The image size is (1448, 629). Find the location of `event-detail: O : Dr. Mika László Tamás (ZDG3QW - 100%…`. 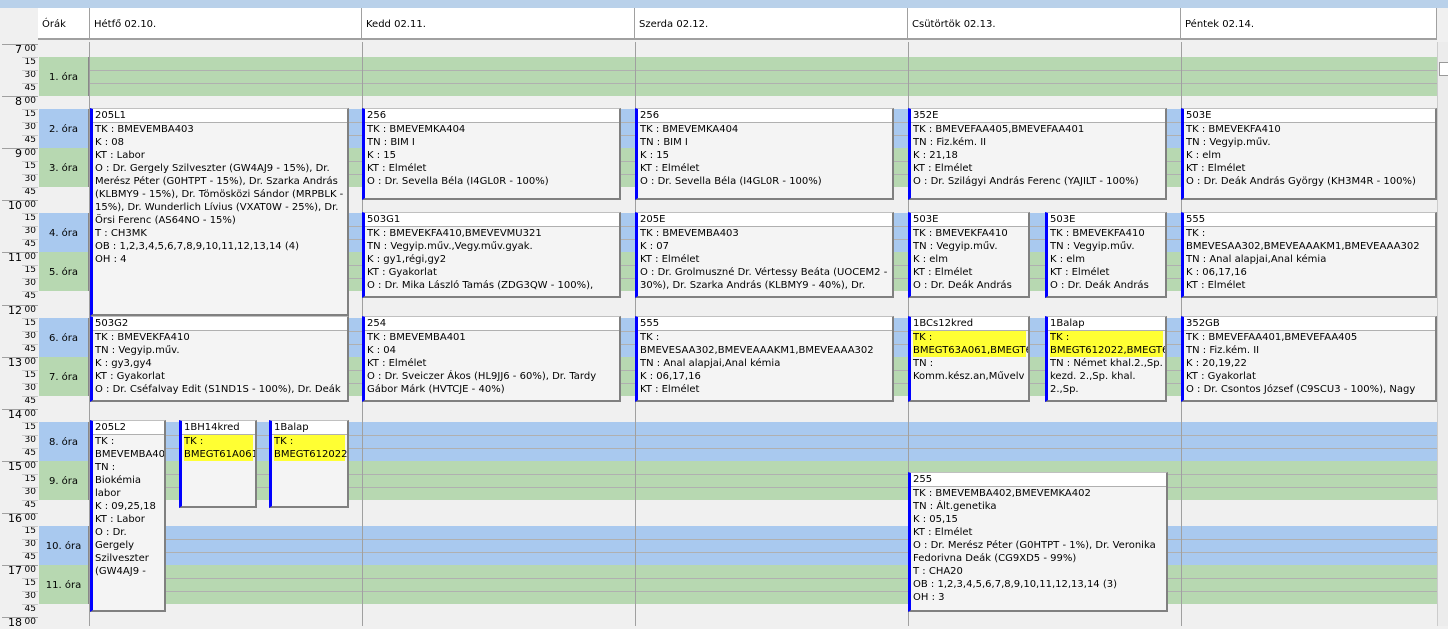

event-detail: O : Dr. Mika László Tamás (ZDG3QW - 100%… is located at coordinates (480, 285).